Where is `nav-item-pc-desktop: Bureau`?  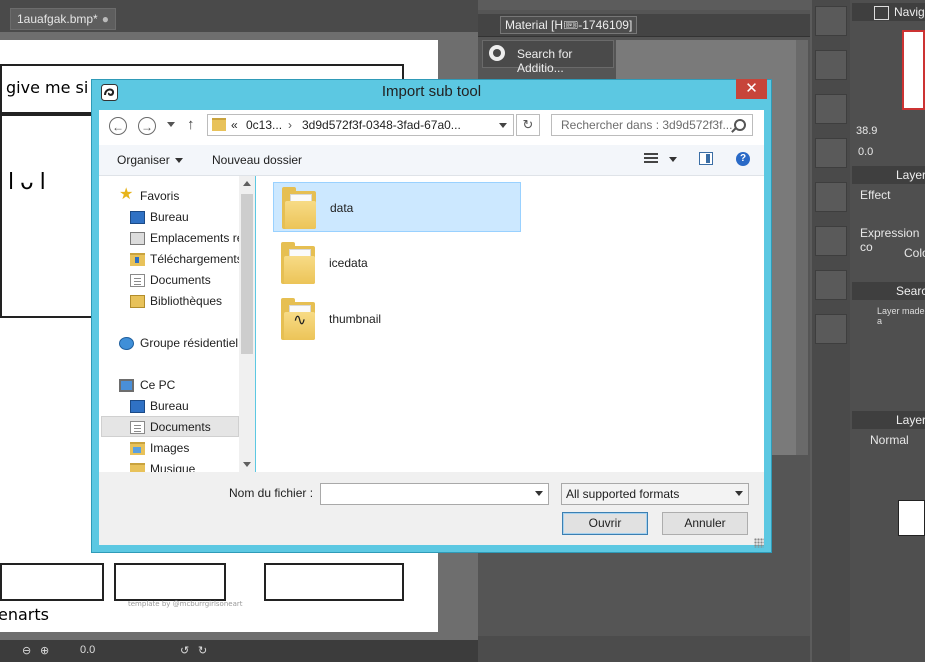 nav-item-pc-desktop: Bureau is located at coordinates (169, 406).